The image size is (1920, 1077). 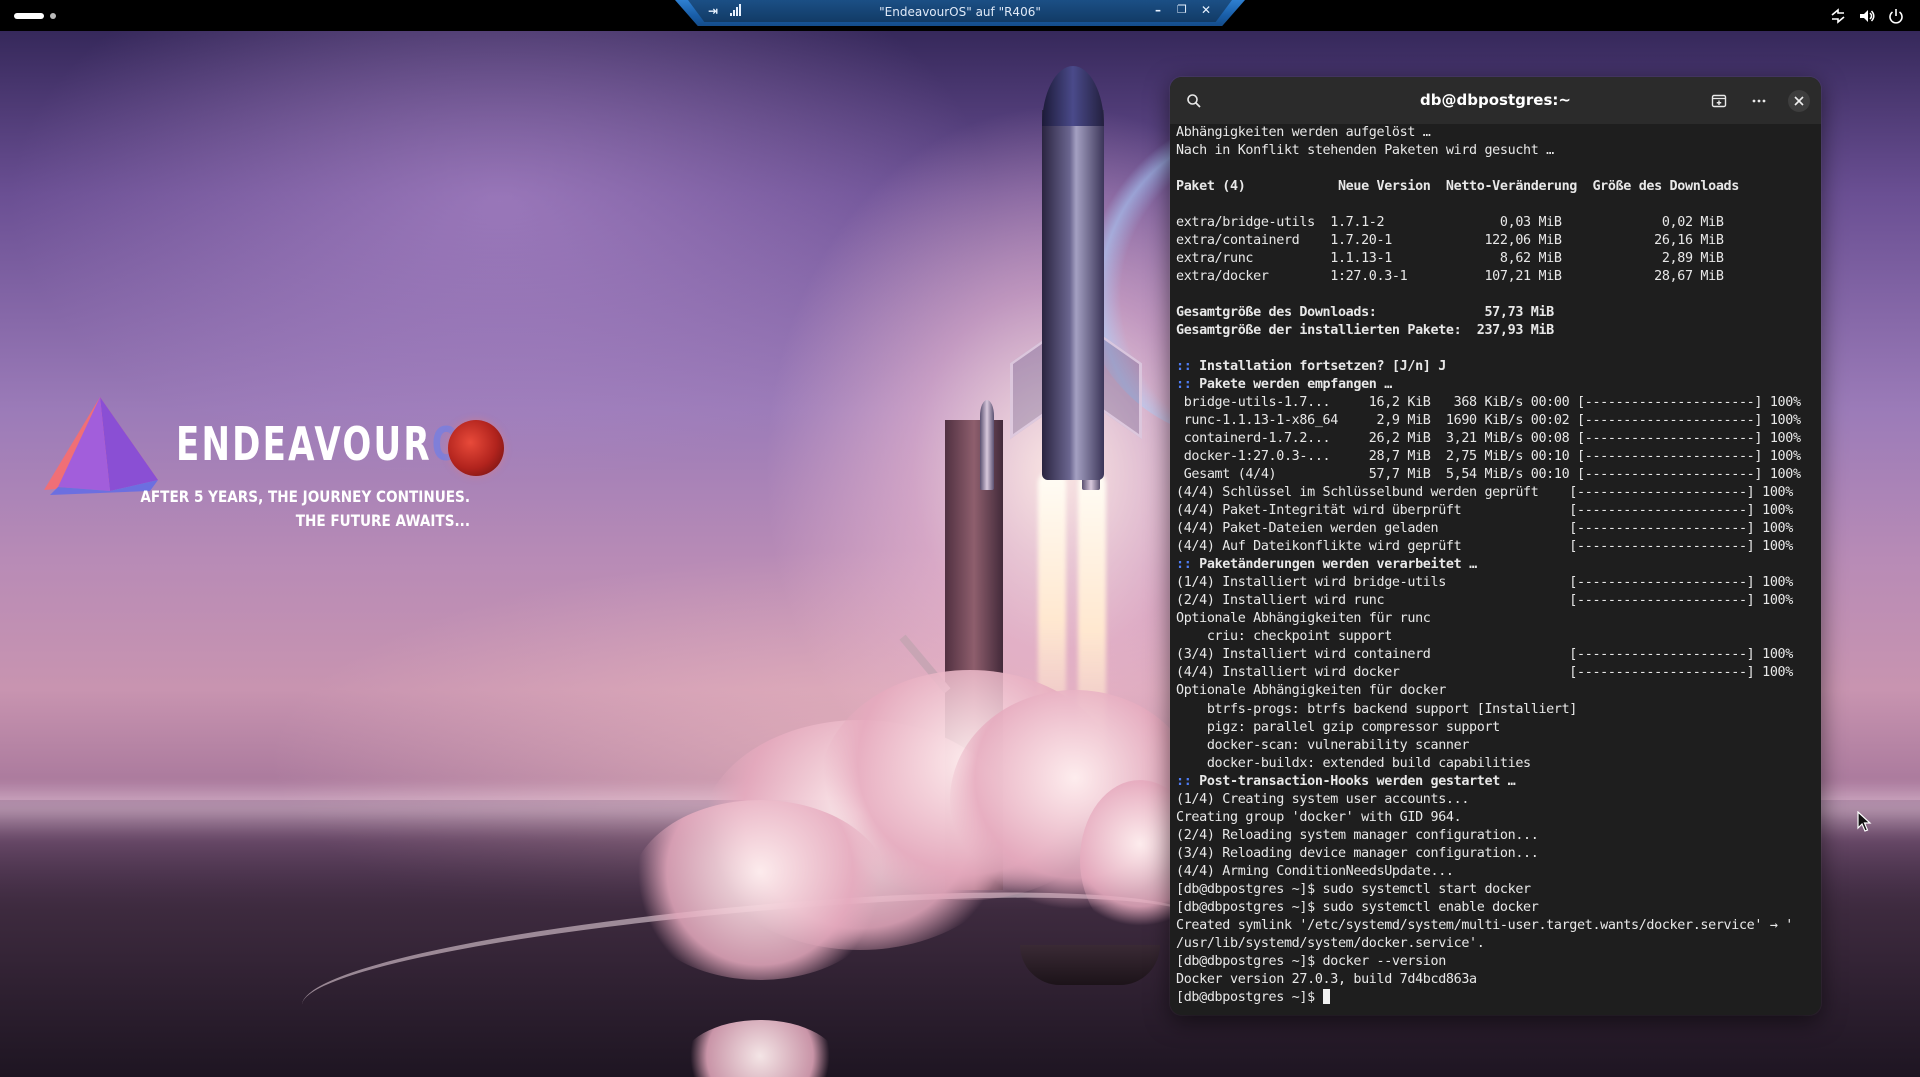 I want to click on terminal-line: /usr/lib/systemd/system/docker.service'., so click(x=1496, y=944).